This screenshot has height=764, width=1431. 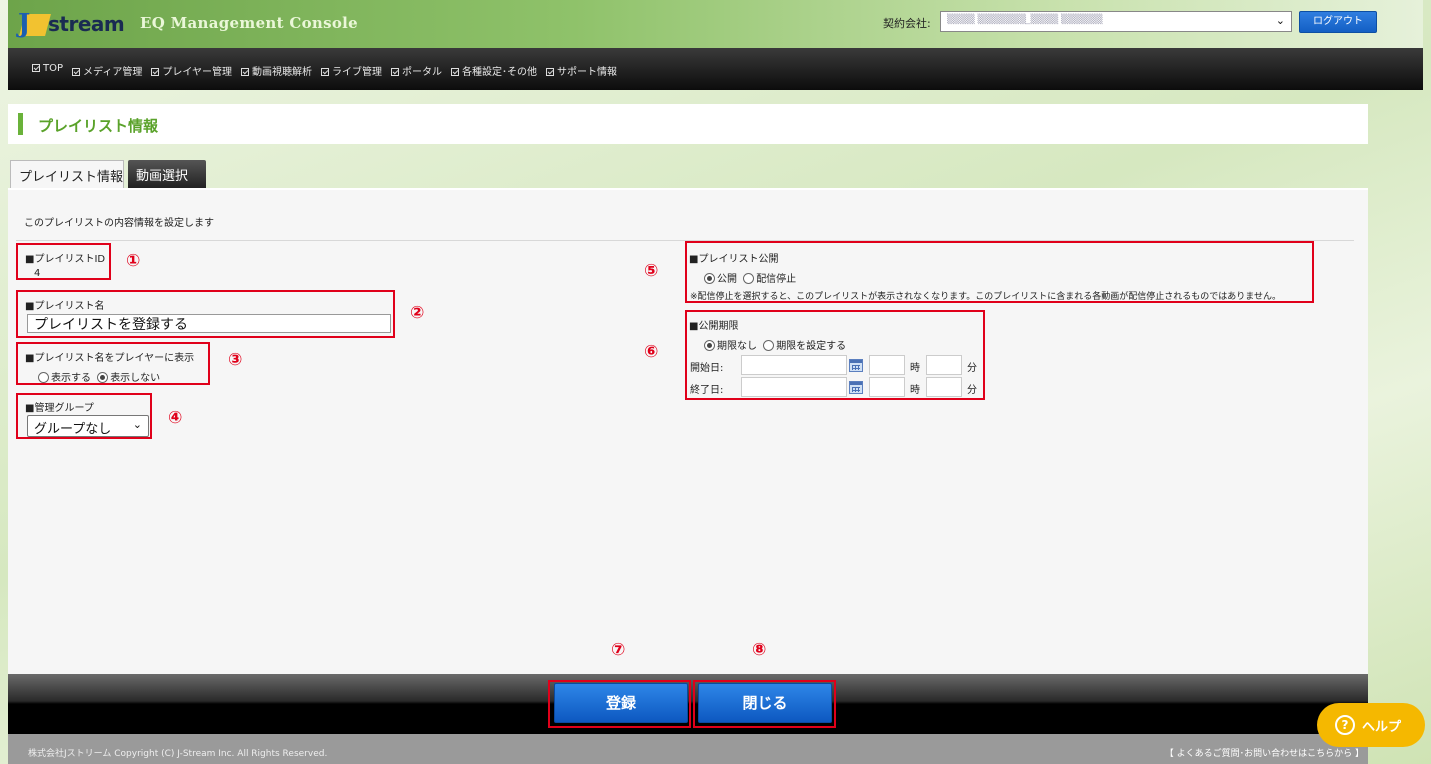 What do you see at coordinates (24, 24) in the screenshot?
I see `logo-letter: J` at bounding box center [24, 24].